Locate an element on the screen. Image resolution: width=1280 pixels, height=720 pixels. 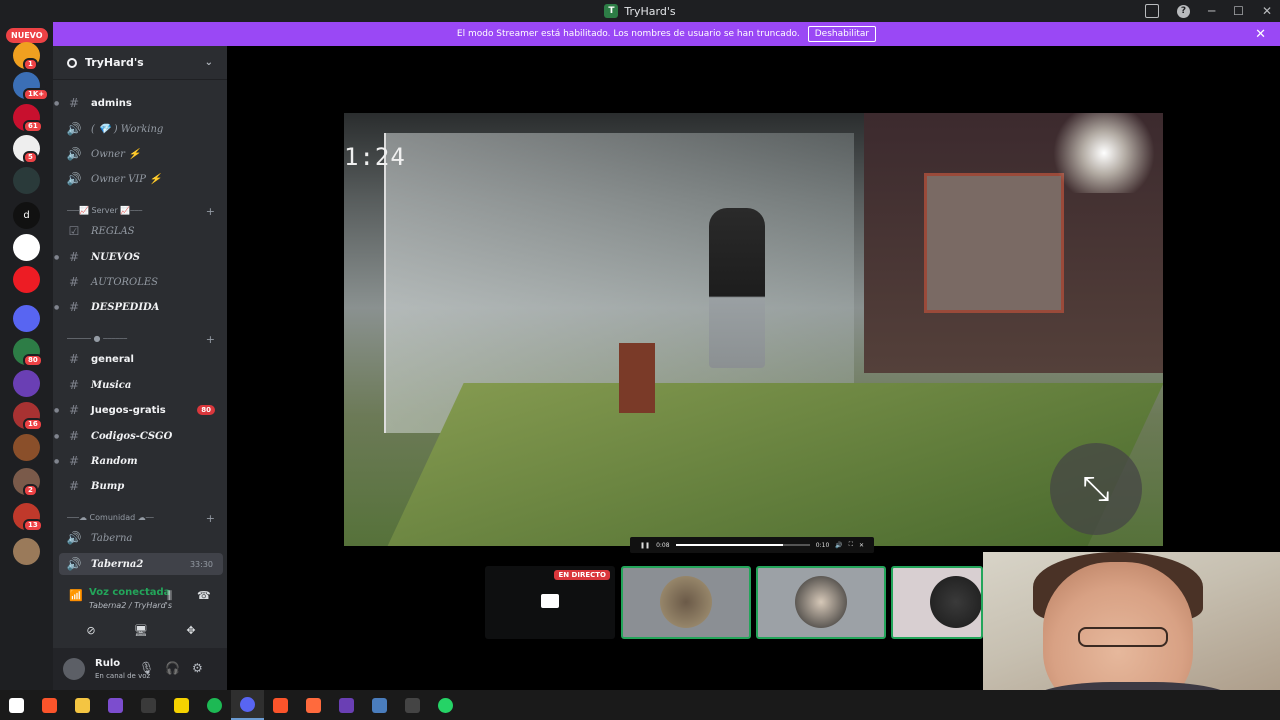
total-time: 0:10 is located at coordinates (822, 545).